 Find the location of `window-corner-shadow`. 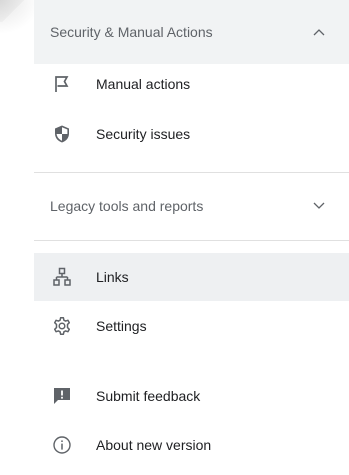

window-corner-shadow is located at coordinates (13, 11).